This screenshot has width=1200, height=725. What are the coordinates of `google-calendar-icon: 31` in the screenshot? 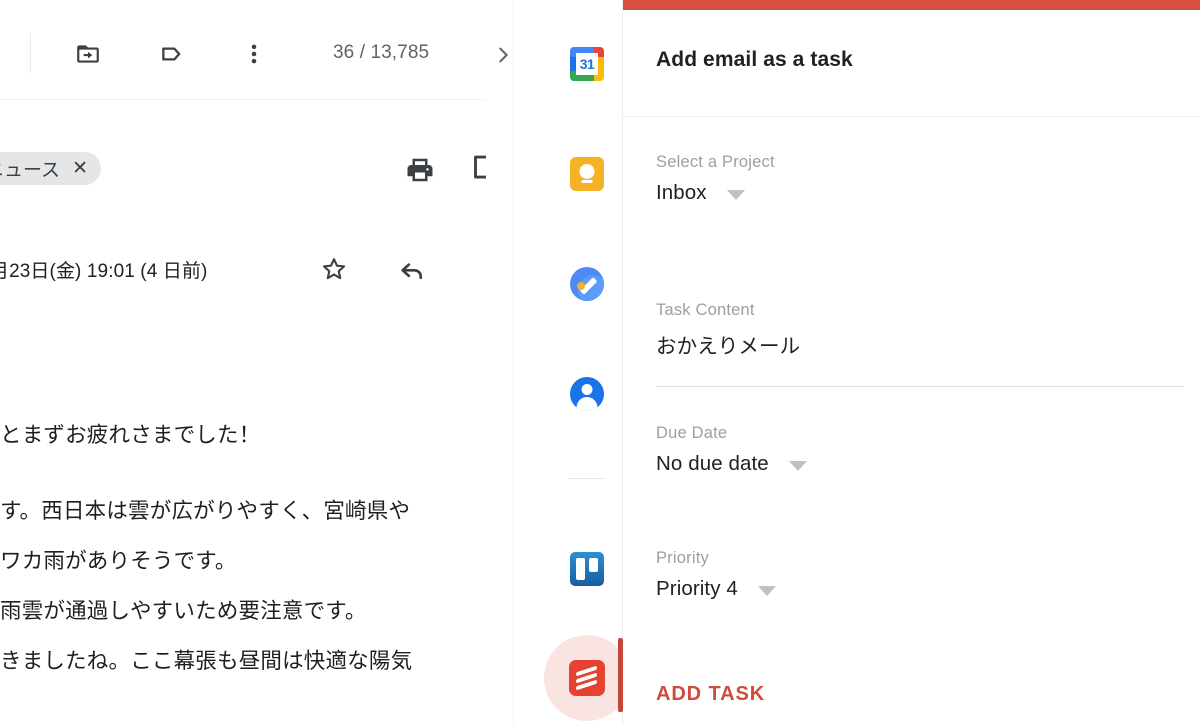 It's located at (587, 64).